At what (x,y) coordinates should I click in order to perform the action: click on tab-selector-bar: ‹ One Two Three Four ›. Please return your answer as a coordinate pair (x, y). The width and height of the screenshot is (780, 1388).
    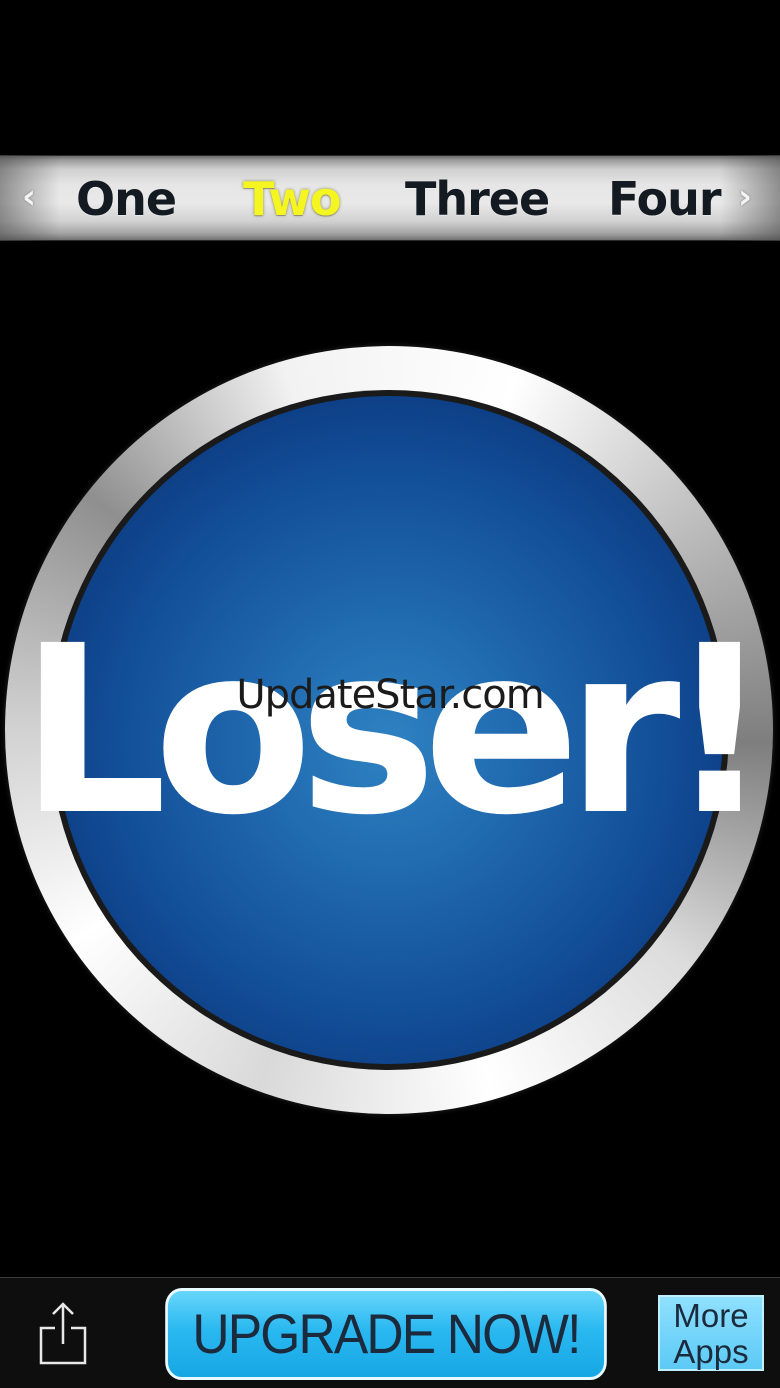
    Looking at the image, I should click on (390, 198).